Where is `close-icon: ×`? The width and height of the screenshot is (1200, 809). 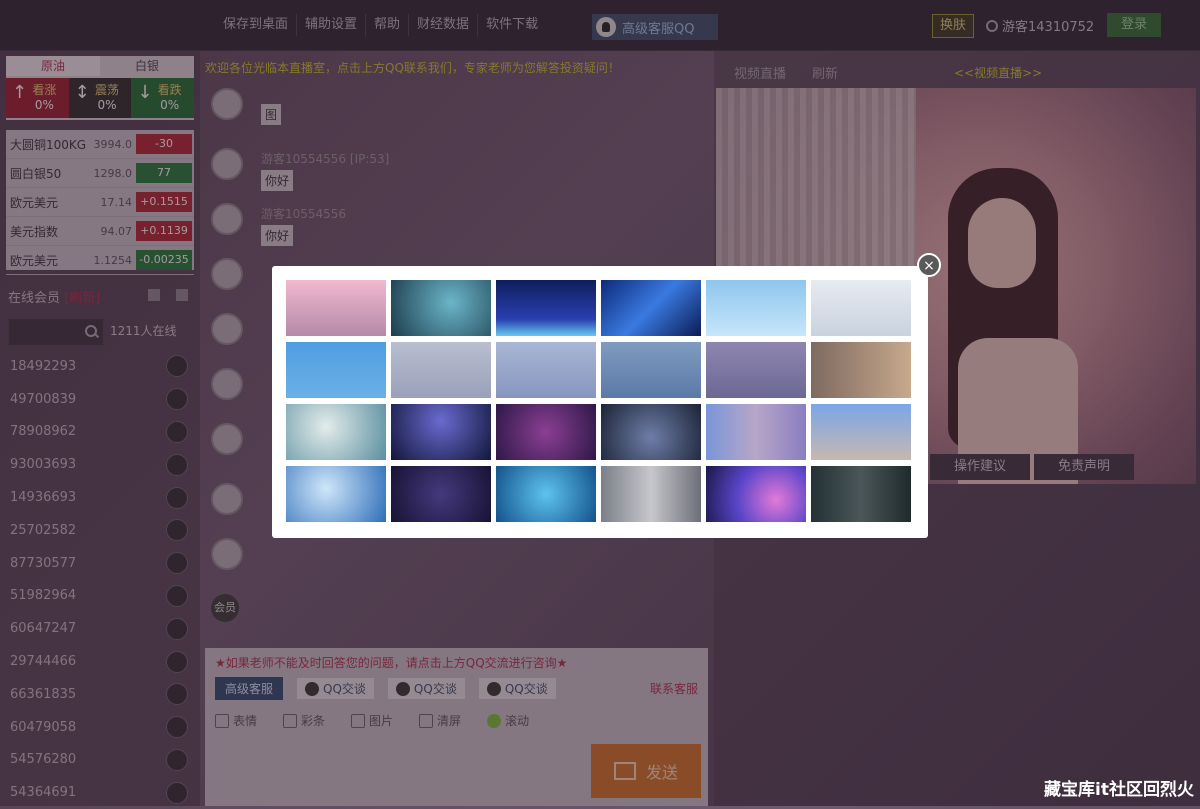 close-icon: × is located at coordinates (929, 265).